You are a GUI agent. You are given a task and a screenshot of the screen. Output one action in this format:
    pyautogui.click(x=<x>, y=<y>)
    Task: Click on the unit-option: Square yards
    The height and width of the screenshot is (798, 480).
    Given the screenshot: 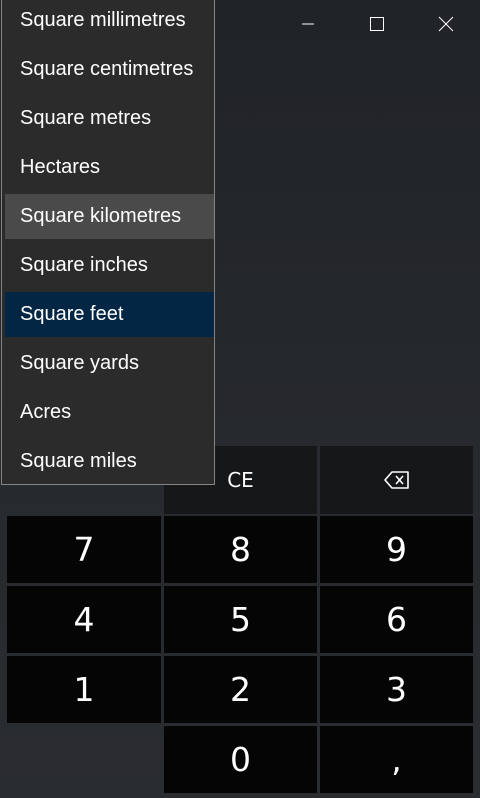 What is the action you would take?
    pyautogui.click(x=109, y=363)
    